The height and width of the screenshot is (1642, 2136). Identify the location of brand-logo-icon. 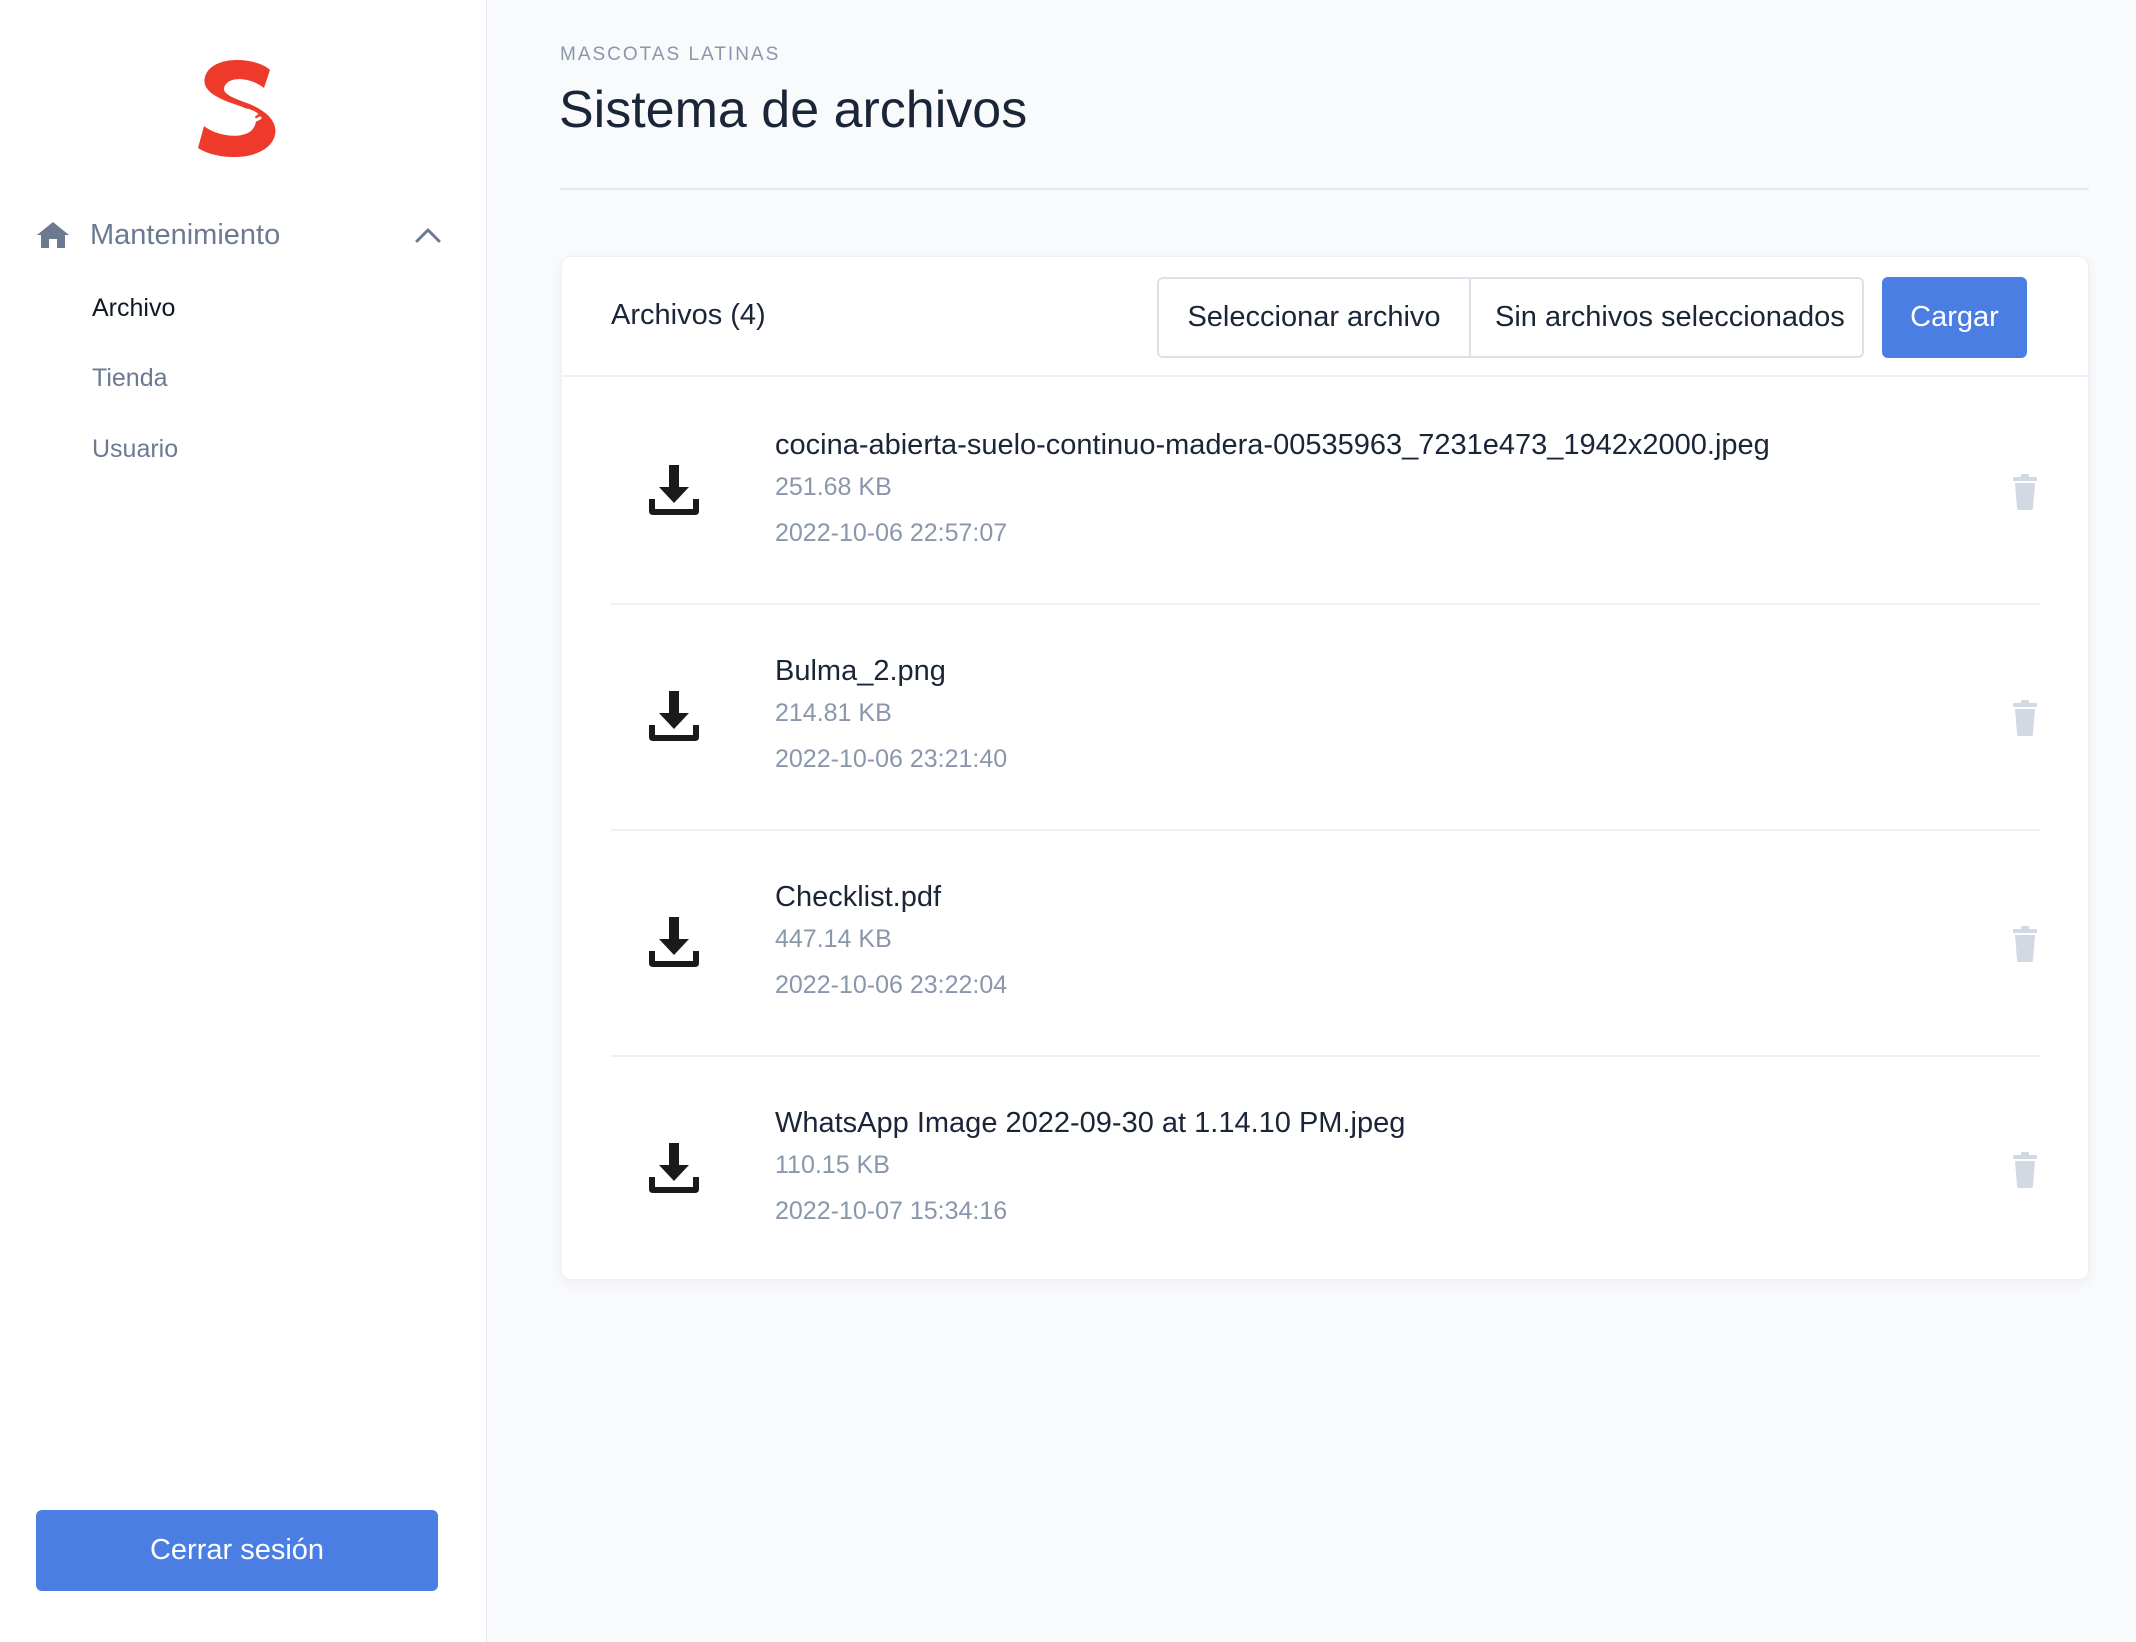
(237, 109).